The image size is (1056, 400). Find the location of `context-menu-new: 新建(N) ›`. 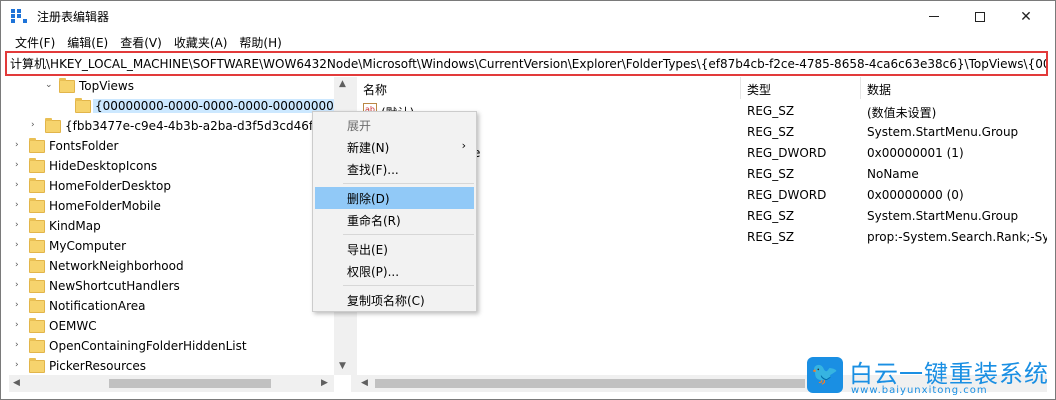

context-menu-new: 新建(N) › is located at coordinates (394, 147).